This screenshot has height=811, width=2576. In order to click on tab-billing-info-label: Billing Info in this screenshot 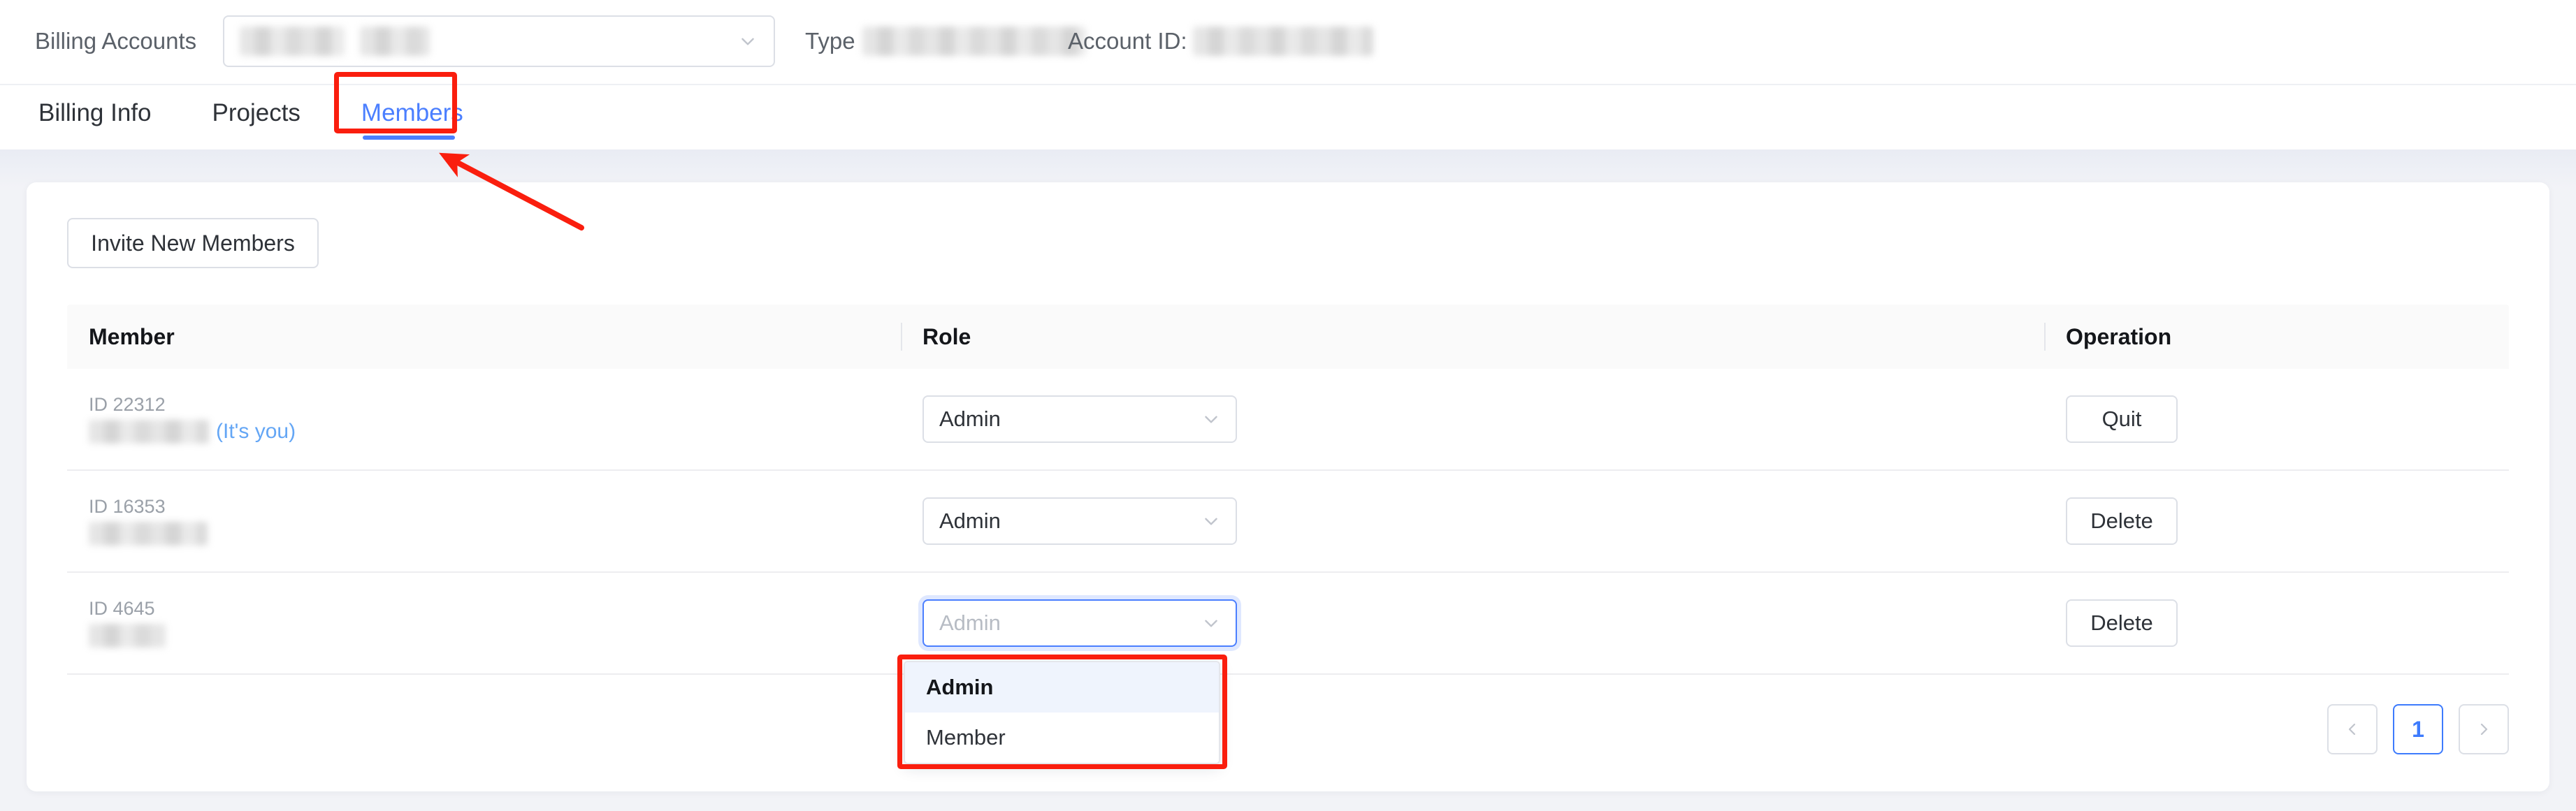, I will do `click(95, 112)`.